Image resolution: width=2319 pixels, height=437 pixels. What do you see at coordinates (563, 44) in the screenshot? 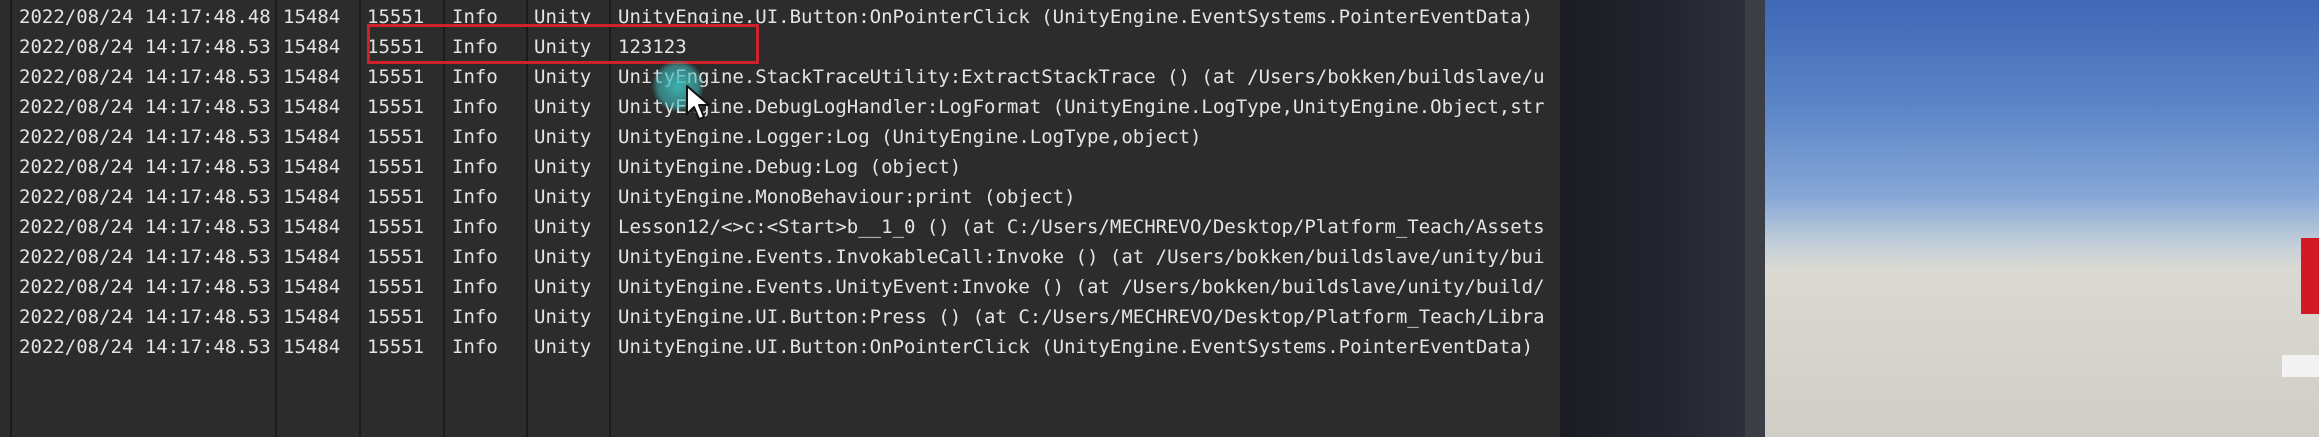
I see `highlight-box` at bounding box center [563, 44].